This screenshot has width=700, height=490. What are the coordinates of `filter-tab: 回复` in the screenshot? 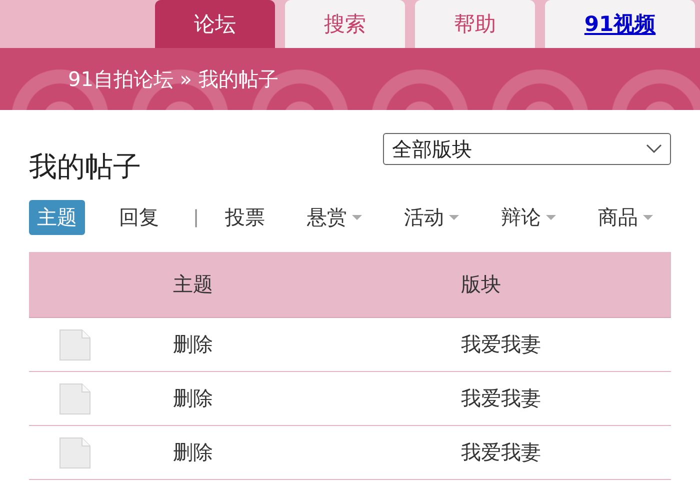 It's located at (139, 217).